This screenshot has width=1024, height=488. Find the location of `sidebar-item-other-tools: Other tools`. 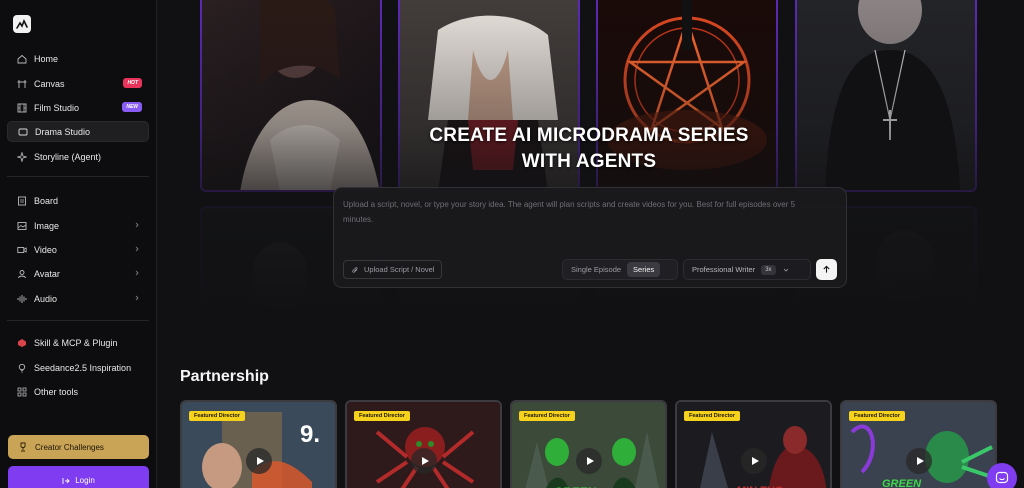

sidebar-item-other-tools: Other tools is located at coordinates (78, 391).